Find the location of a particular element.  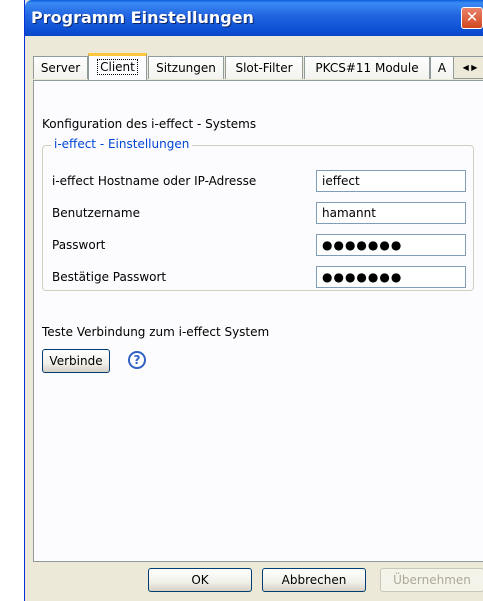

apply-button: Übernehmen is located at coordinates (431, 580).